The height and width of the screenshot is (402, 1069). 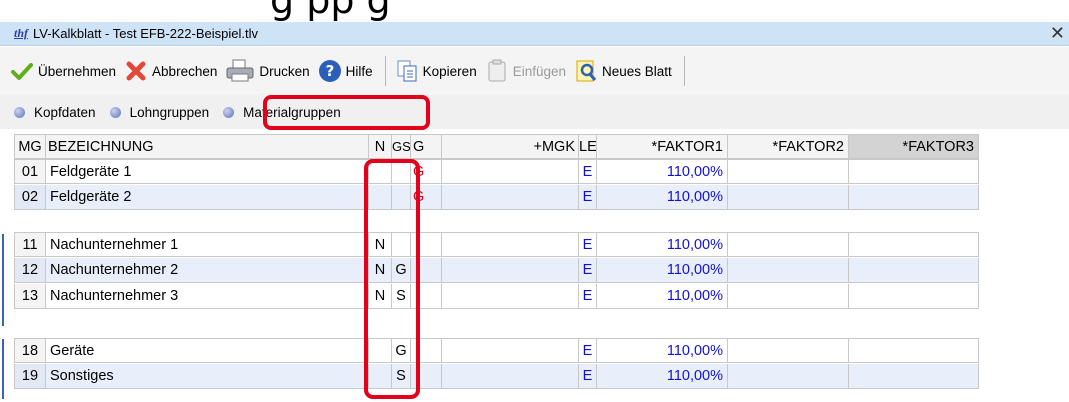 I want to click on uebernehmen-button: Übernehmen, so click(x=63, y=71).